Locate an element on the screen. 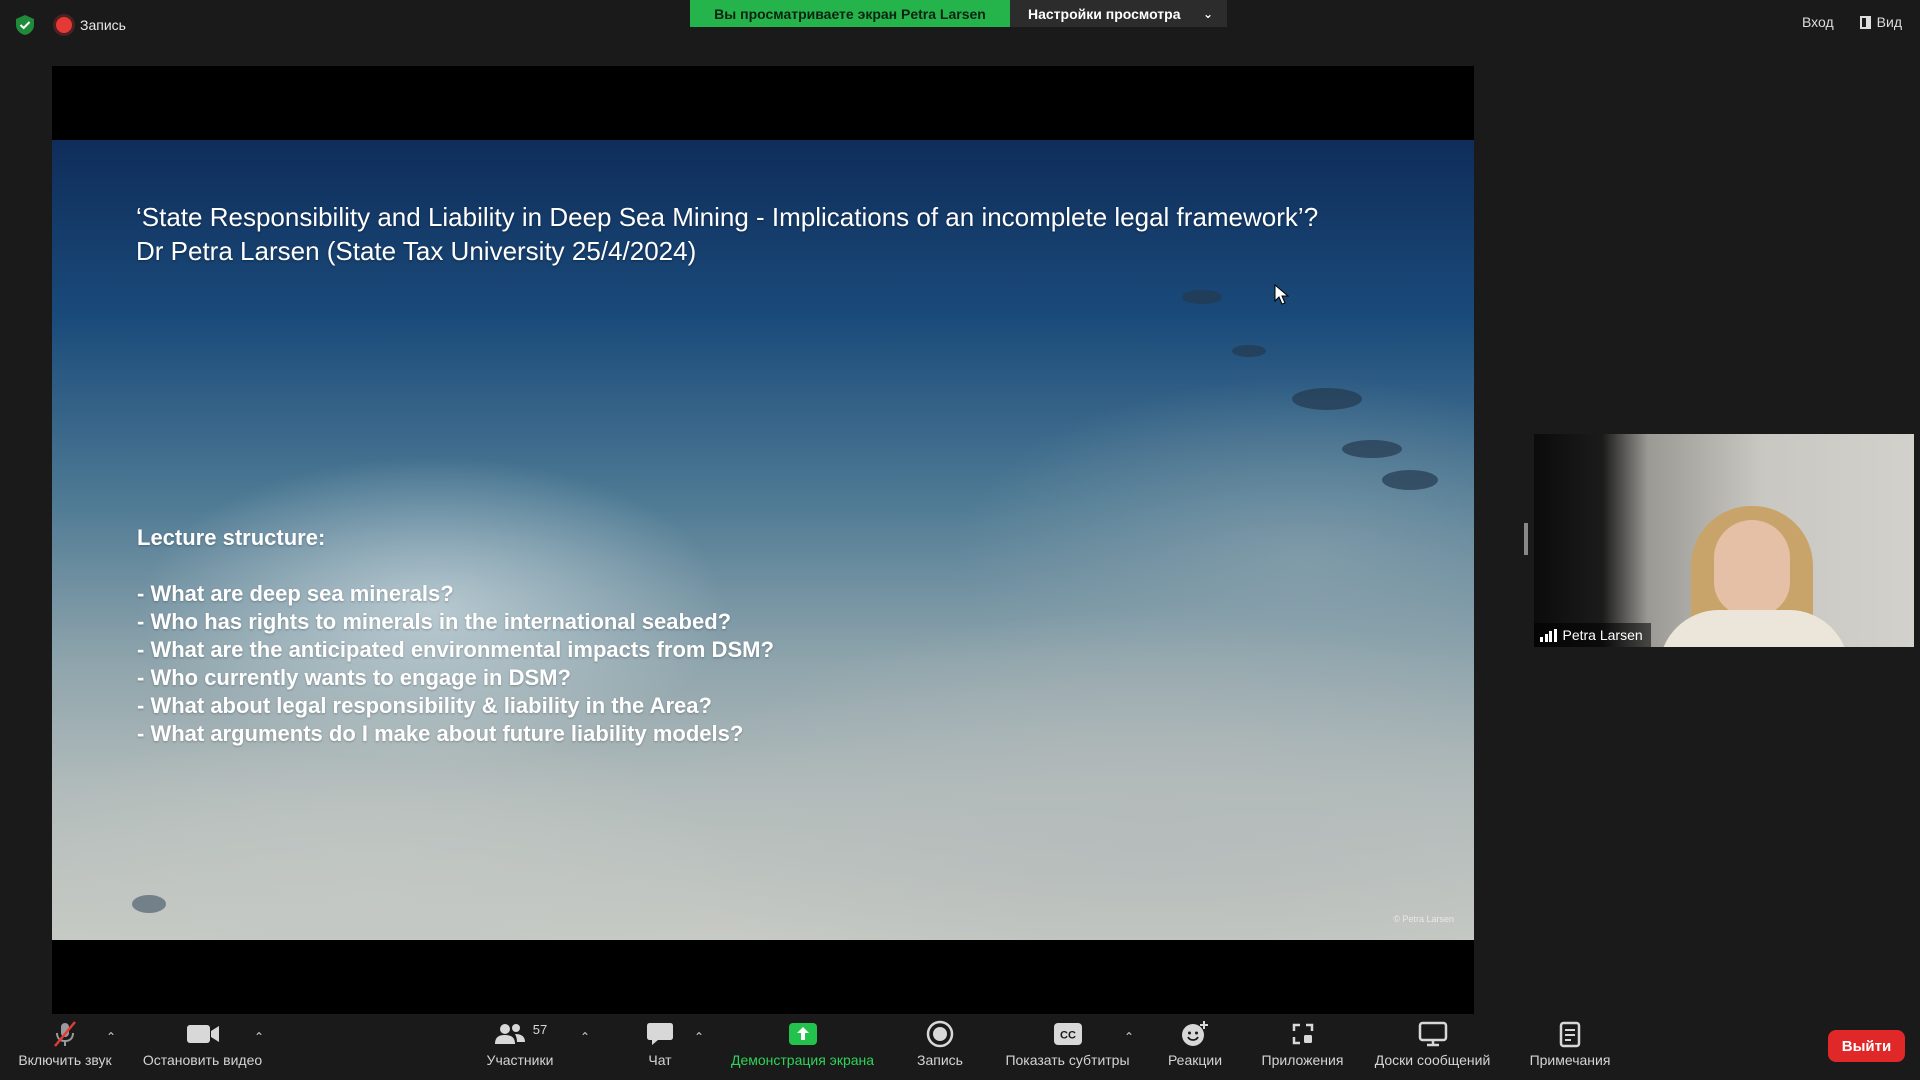  view-label: Вид is located at coordinates (1889, 22).